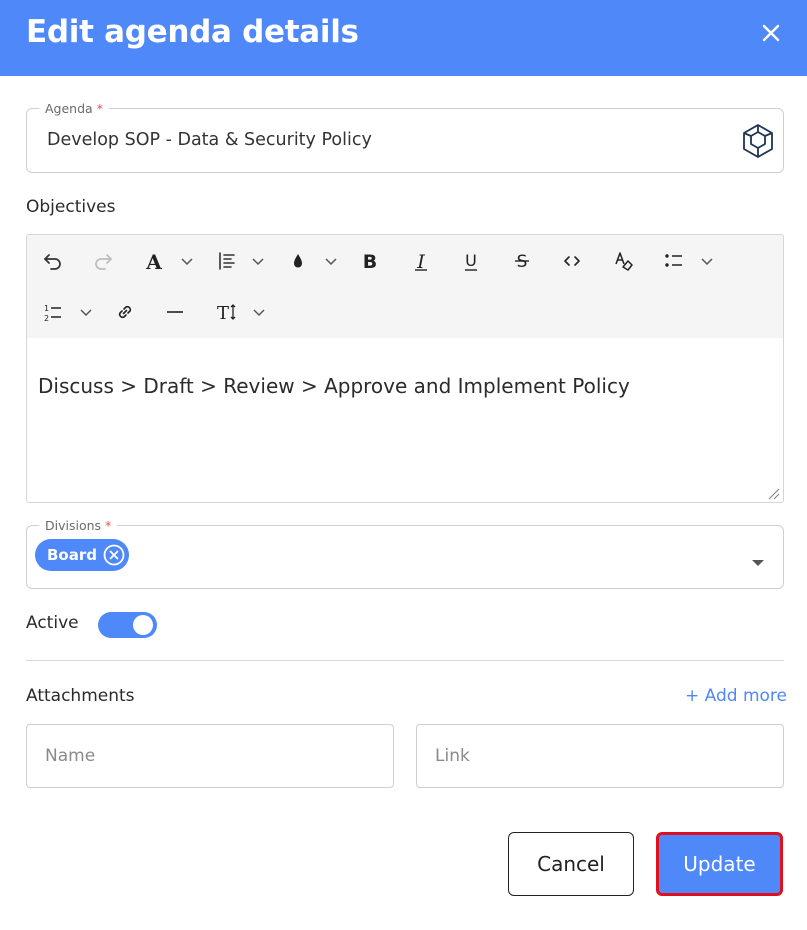 The image size is (807, 930). I want to click on underline-icon: U, so click(471, 261).